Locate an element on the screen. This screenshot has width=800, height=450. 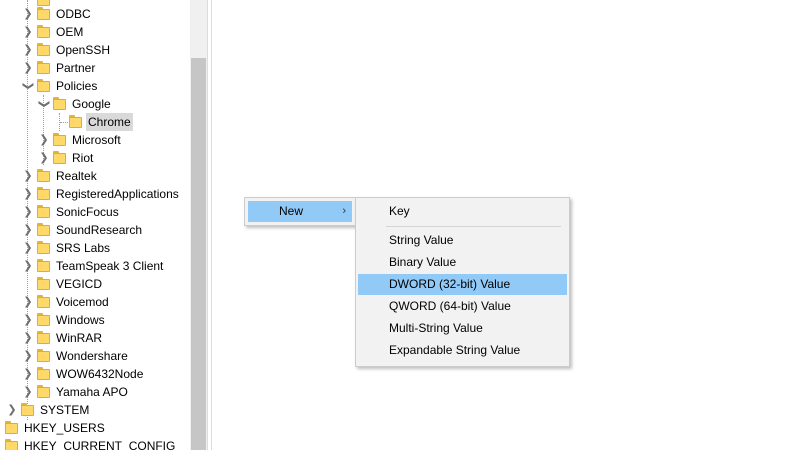
tree-connector is located at coordinates (64, 122).